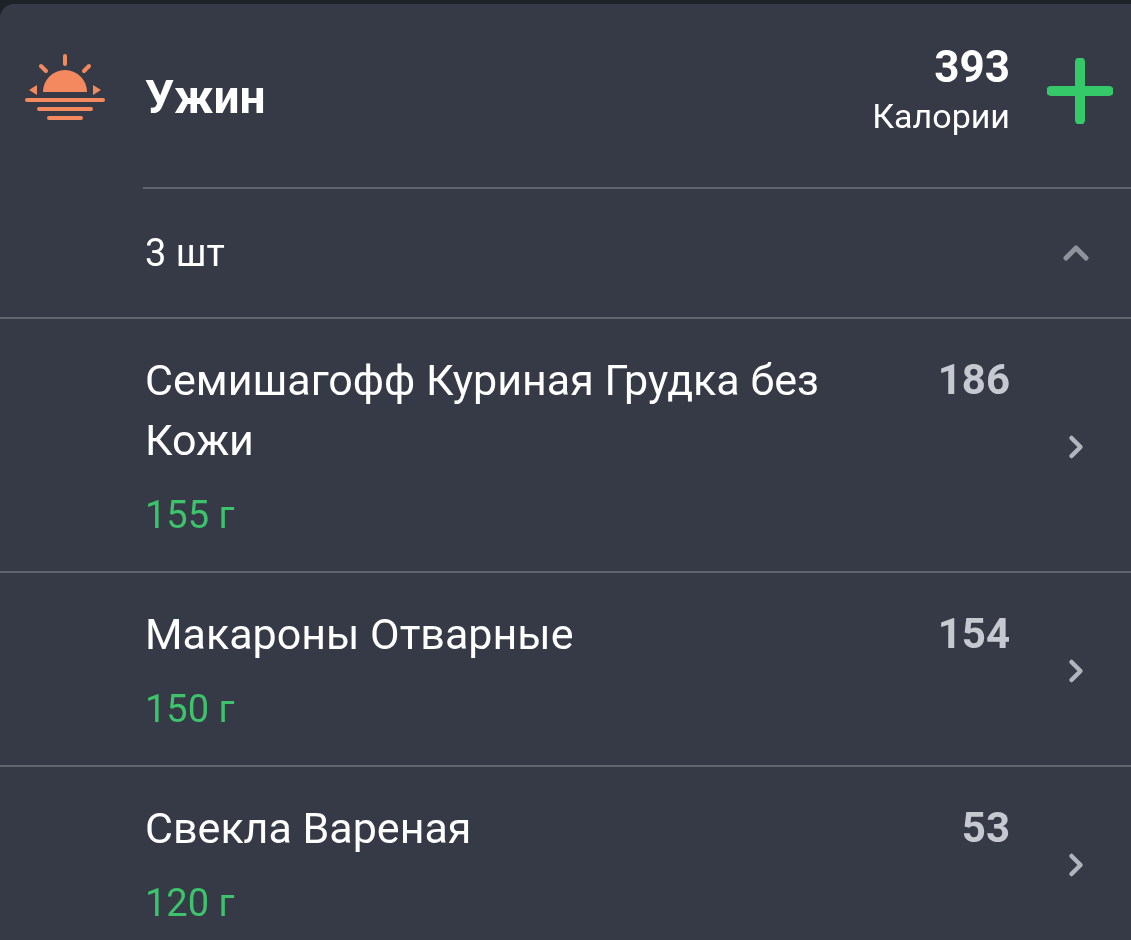 This screenshot has width=1131, height=940. What do you see at coordinates (482, 410) in the screenshot?
I see `food-name: Семишагофф Куриная Грудка без Кожи` at bounding box center [482, 410].